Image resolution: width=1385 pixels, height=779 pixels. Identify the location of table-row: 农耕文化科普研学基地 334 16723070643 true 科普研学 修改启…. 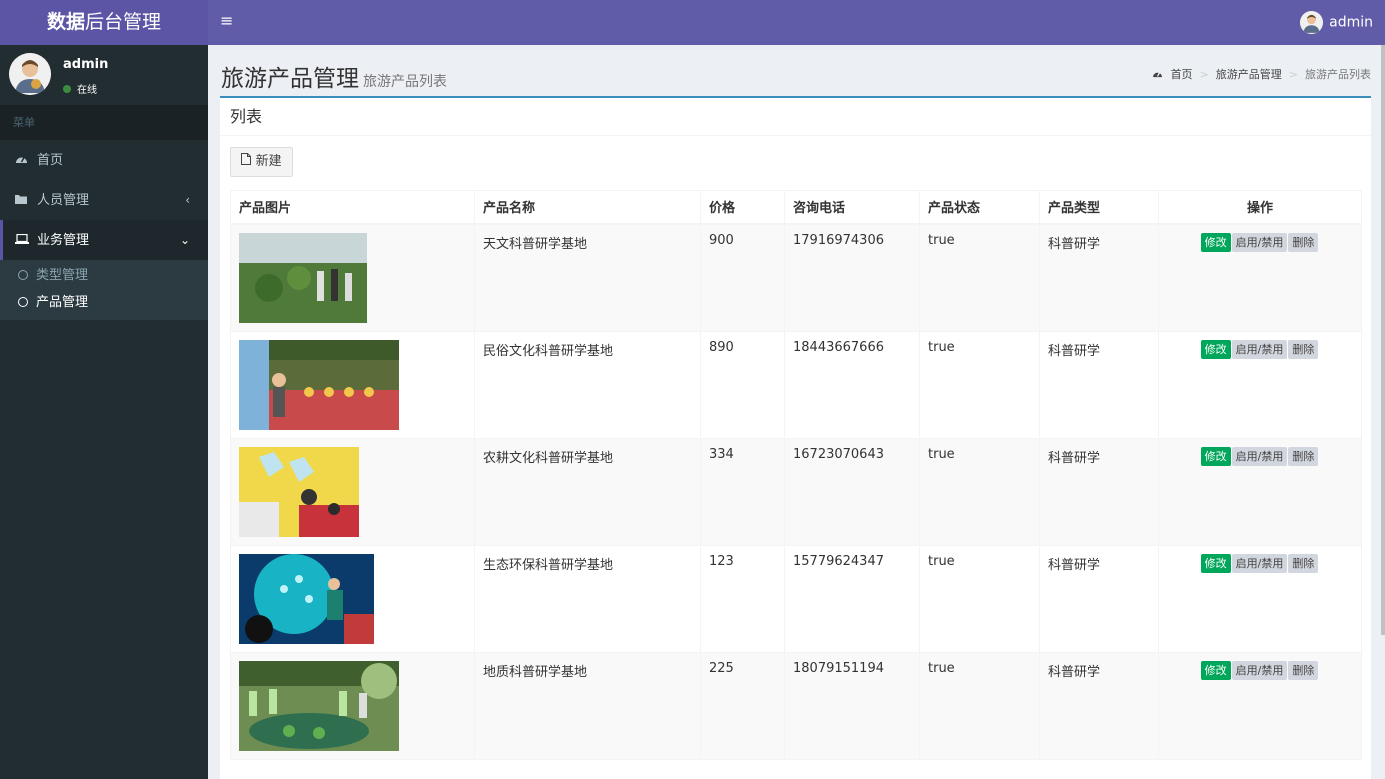
(796, 491).